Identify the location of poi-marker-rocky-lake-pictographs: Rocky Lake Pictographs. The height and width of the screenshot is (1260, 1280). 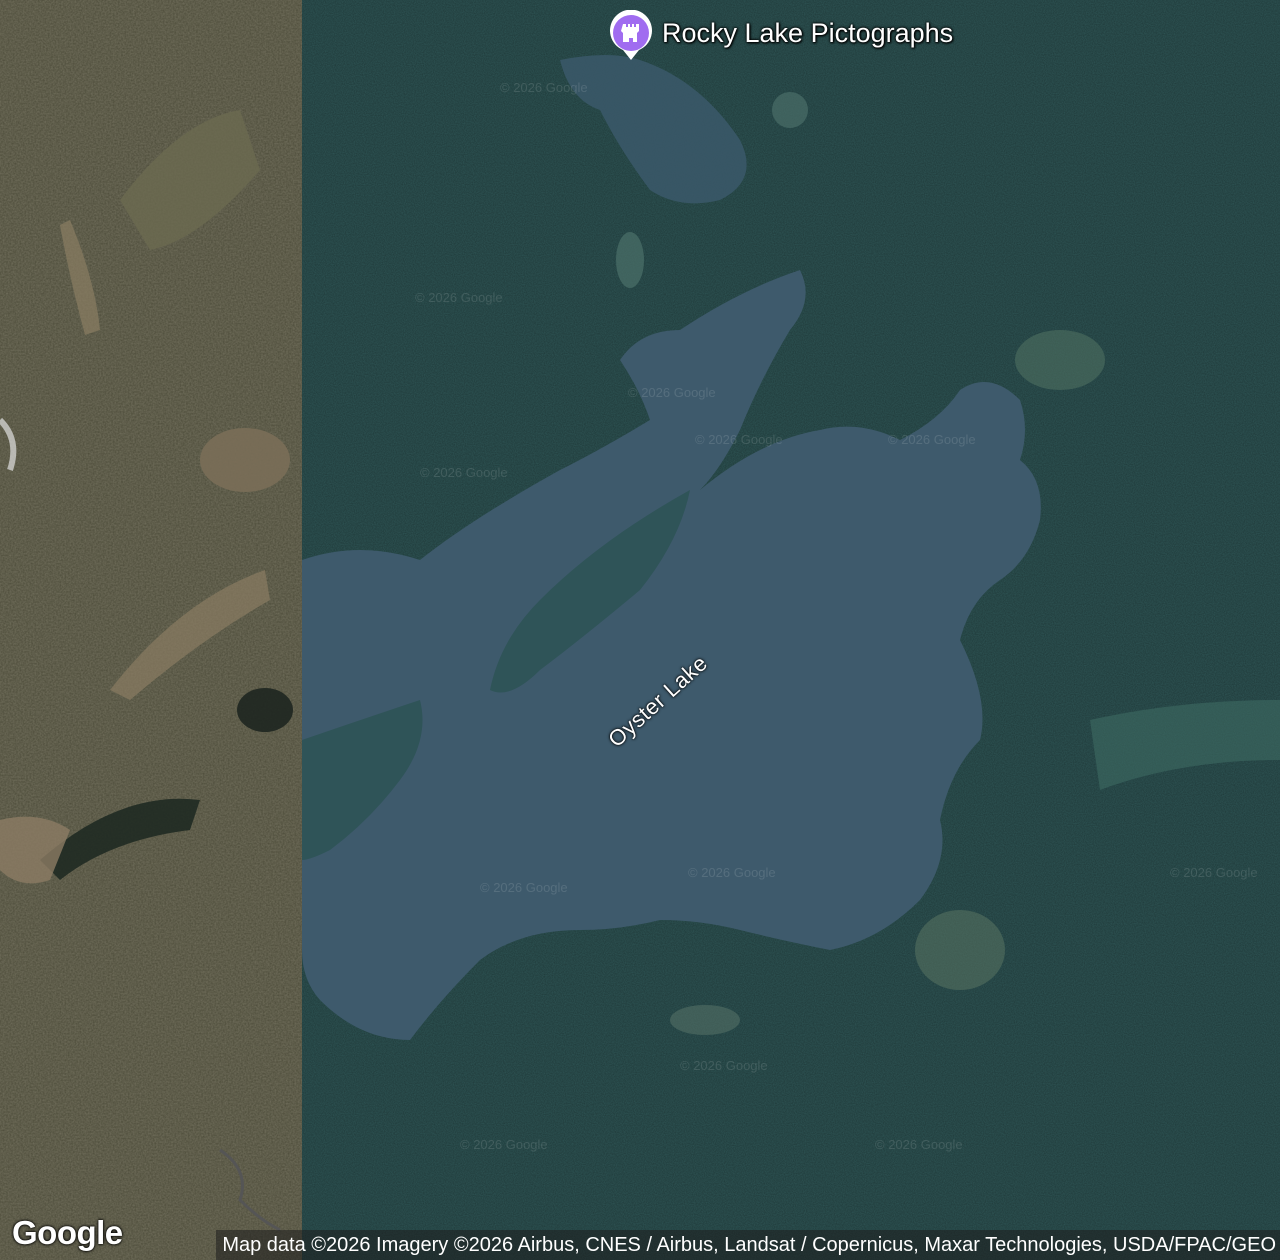
(781, 35).